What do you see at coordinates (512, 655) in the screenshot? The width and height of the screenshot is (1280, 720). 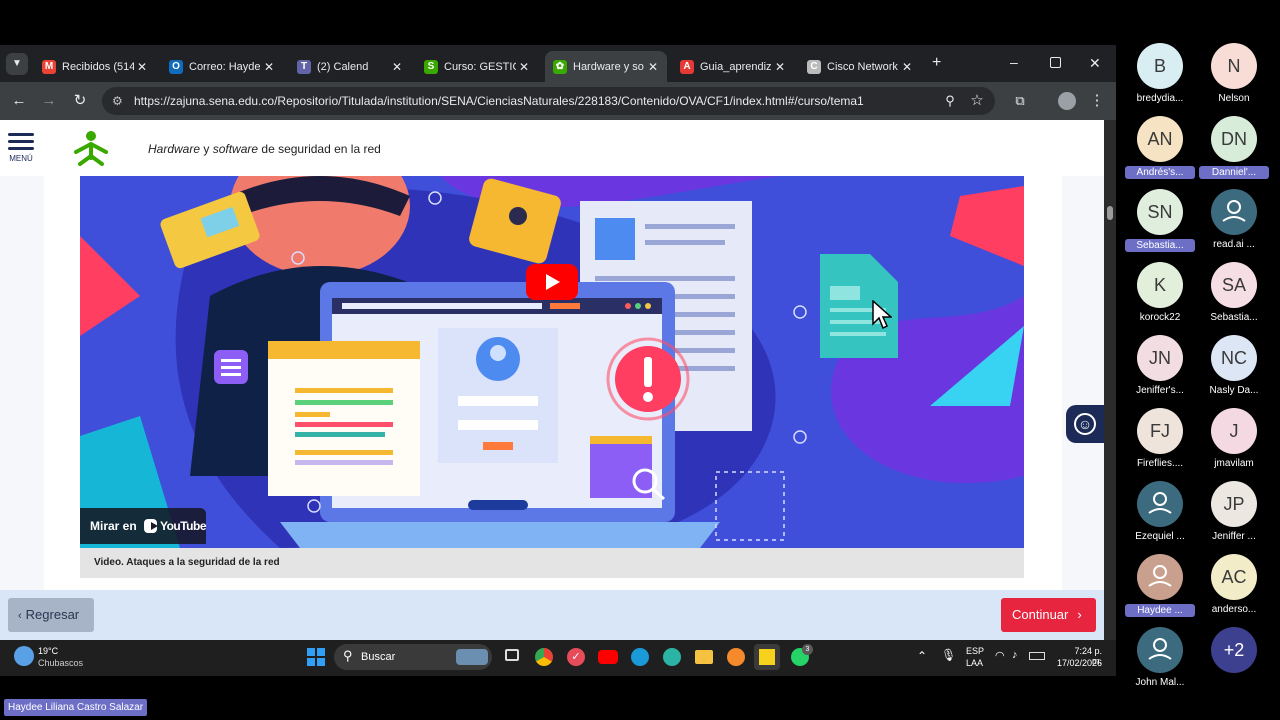 I see `task-view-icon` at bounding box center [512, 655].